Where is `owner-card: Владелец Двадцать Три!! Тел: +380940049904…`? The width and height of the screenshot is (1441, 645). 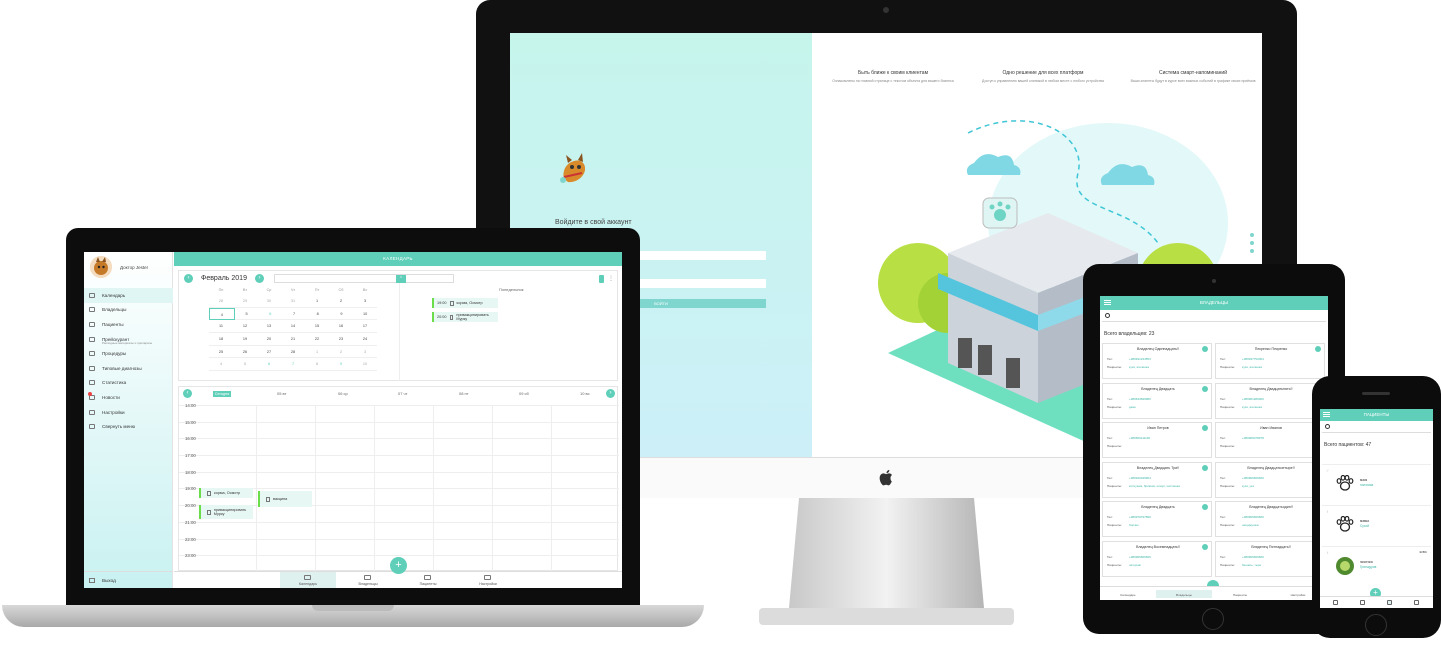 owner-card: Владелец Двадцать Три!! Тел: +380940049904… is located at coordinates (1157, 479).